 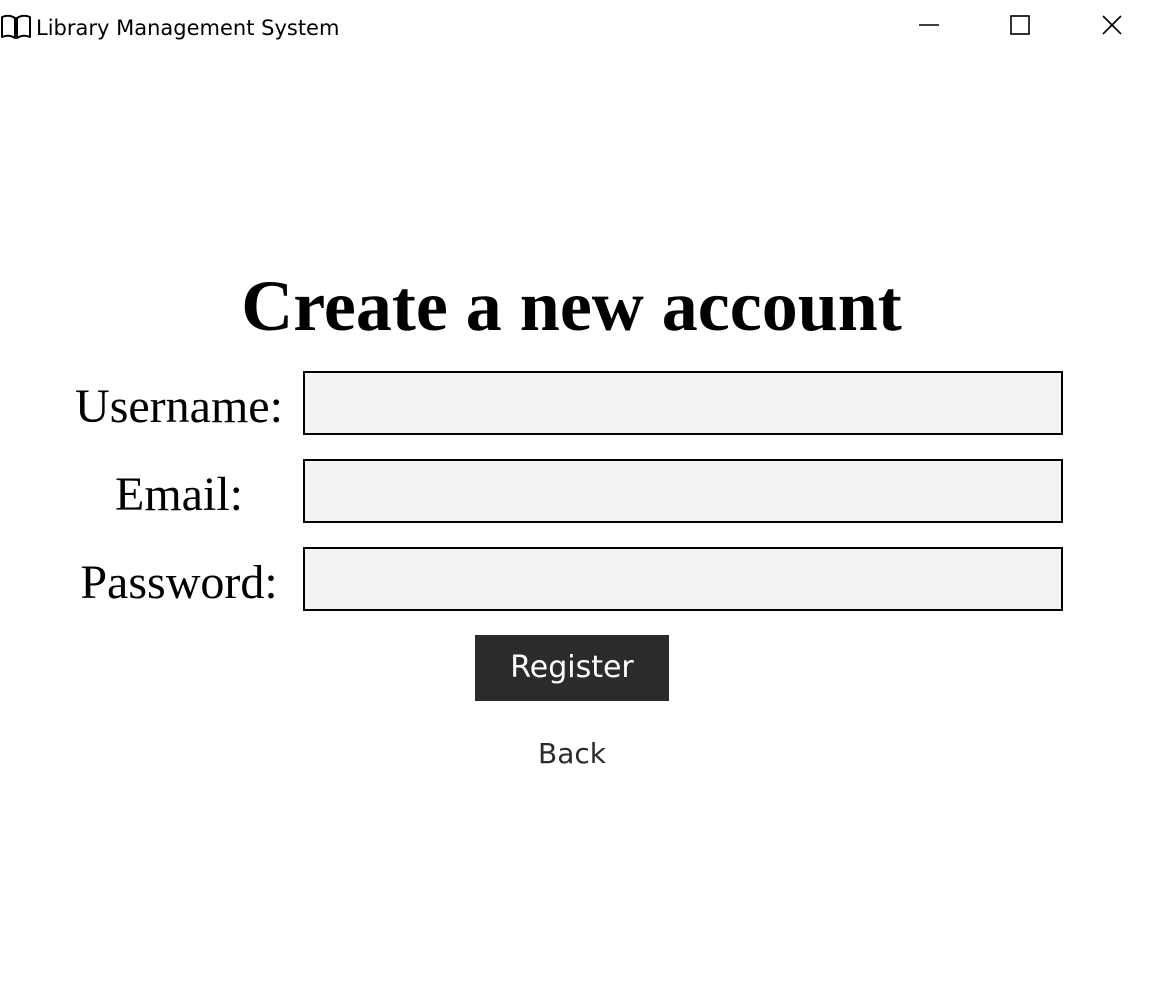 I want to click on password-field, so click(x=683, y=579).